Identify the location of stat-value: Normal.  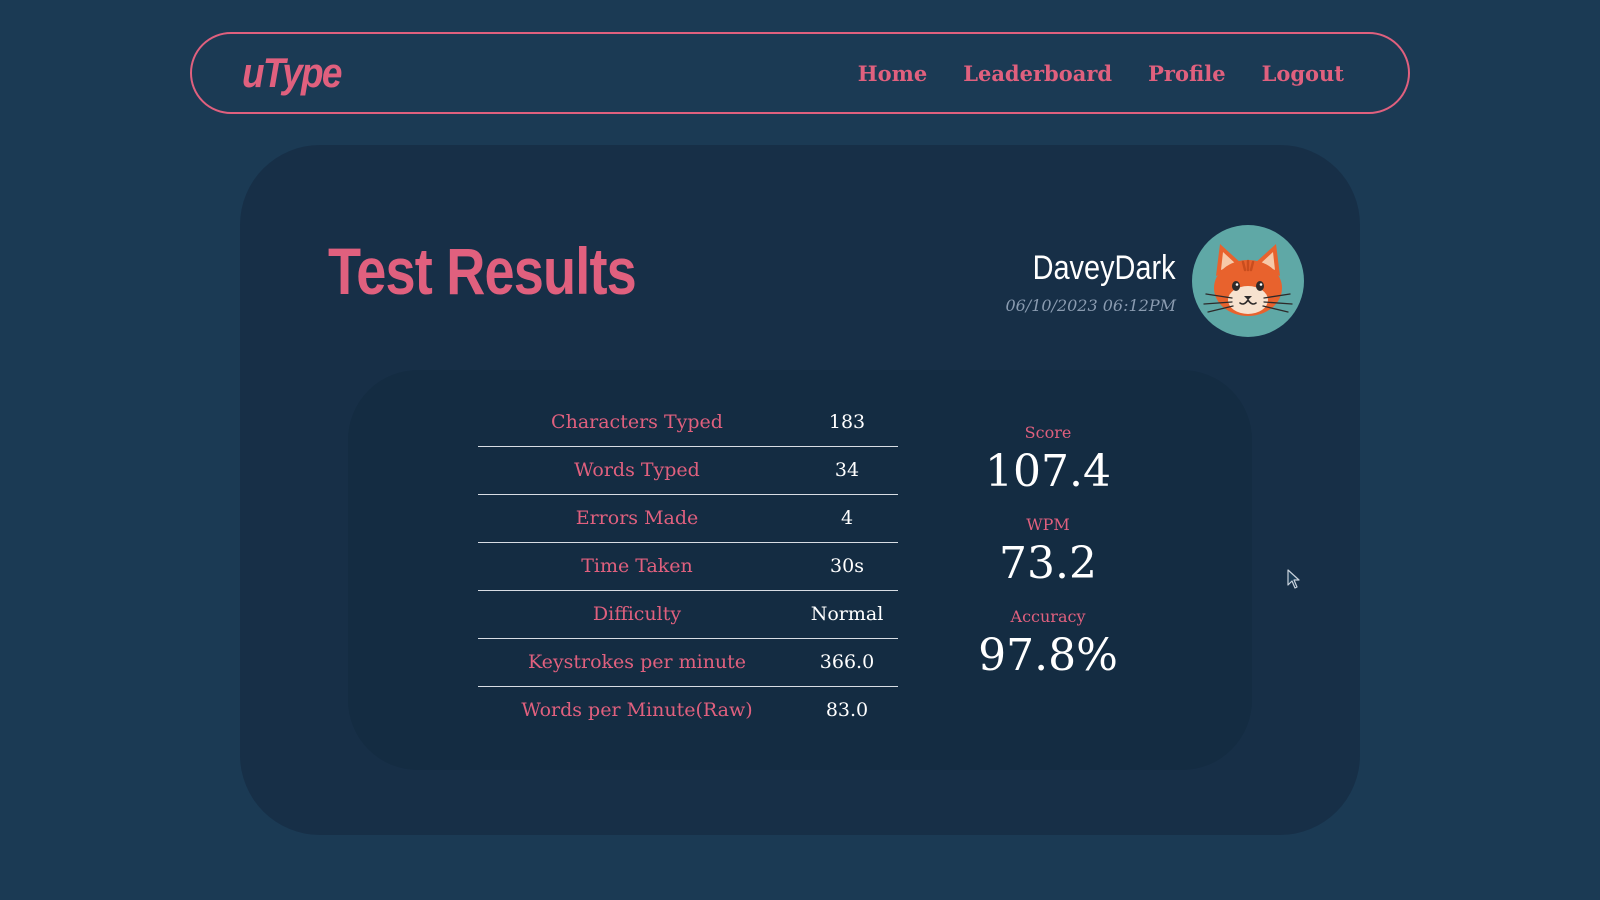
(847, 613).